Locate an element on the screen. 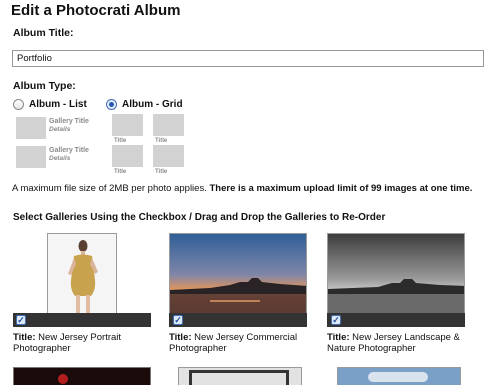 The image size is (500, 385). gallery-thumbnail-portrait is located at coordinates (82, 278).